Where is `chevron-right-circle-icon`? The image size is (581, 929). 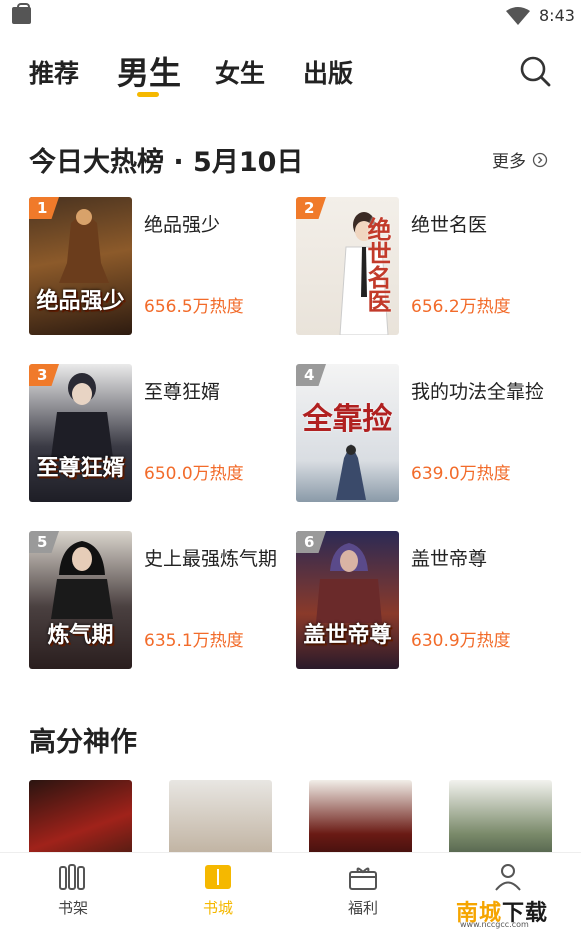 chevron-right-circle-icon is located at coordinates (540, 159).